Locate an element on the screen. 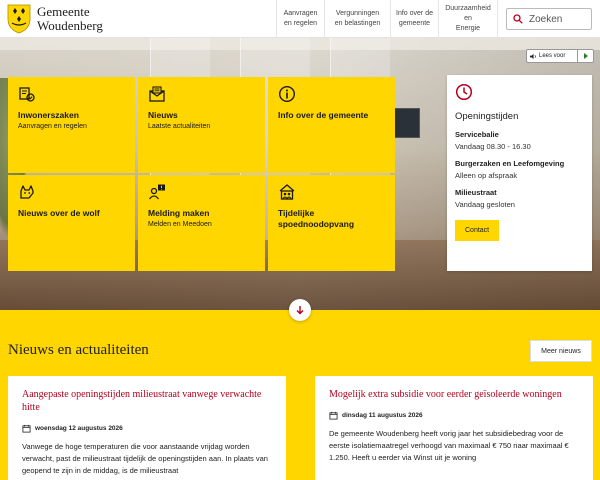 This screenshot has width=600, height=480. tile-subtitle: Aanvragen en regelen is located at coordinates (52, 126).